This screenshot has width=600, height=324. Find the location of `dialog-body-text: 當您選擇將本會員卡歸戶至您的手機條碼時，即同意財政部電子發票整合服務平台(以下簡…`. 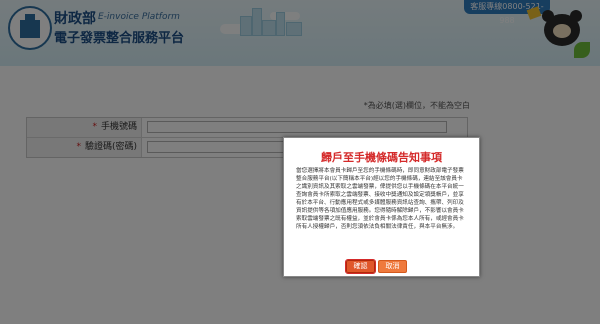

dialog-body-text: 當您選擇將本會員卡歸戶至您的手機條碼時，即同意財政部電子發票整合服務平台(以下簡… is located at coordinates (380, 199).